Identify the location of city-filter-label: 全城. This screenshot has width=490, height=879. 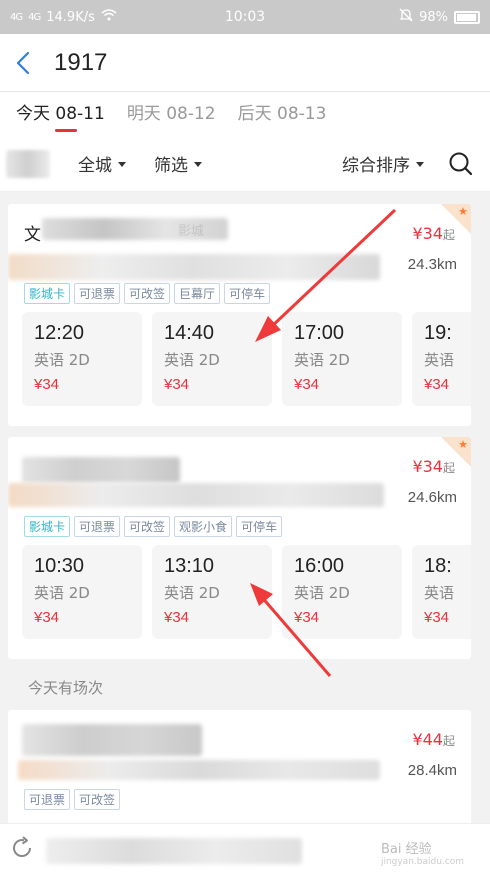
(95, 166).